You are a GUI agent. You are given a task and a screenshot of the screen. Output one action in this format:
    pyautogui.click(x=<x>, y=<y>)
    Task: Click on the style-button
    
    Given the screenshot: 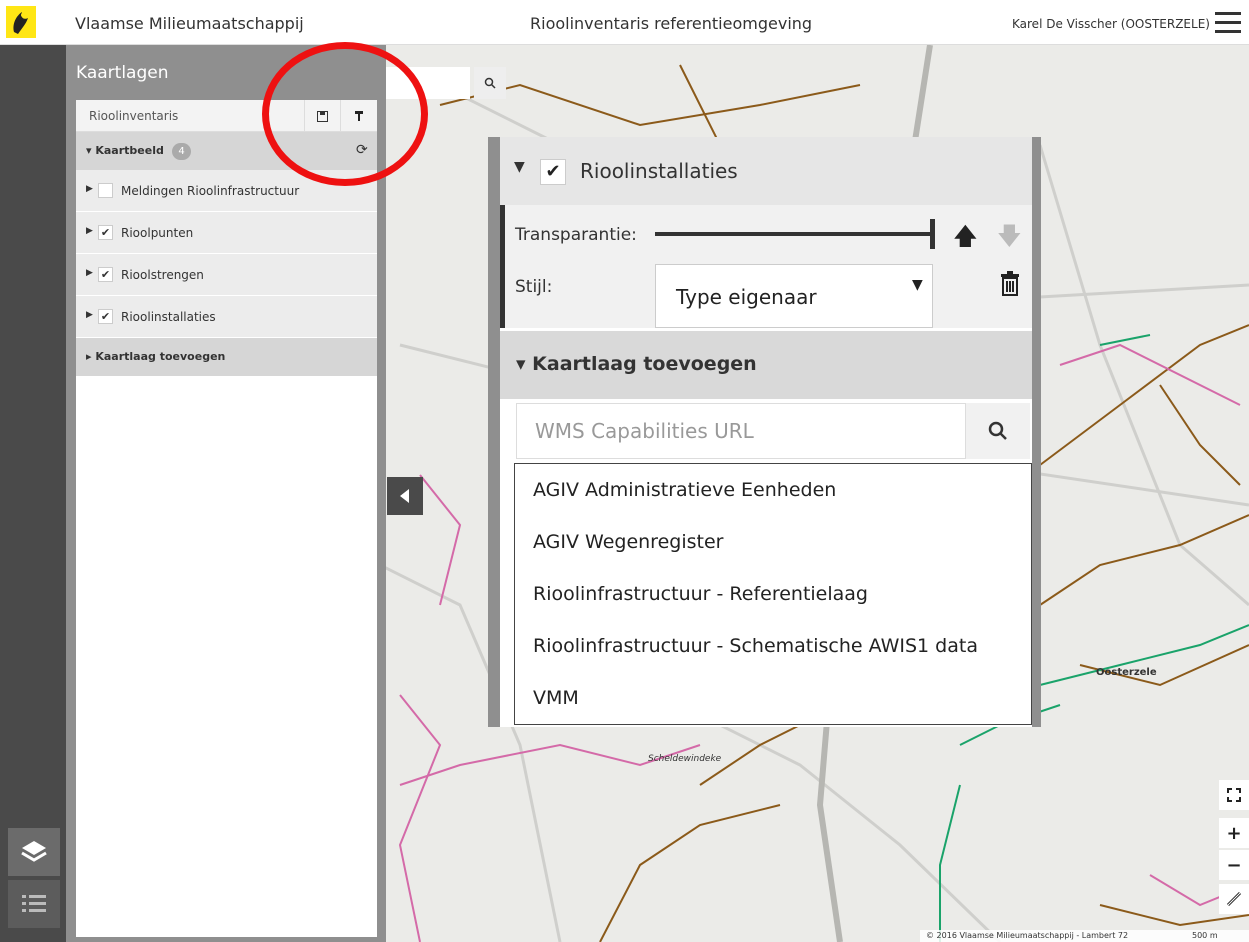 What is the action you would take?
    pyautogui.click(x=358, y=116)
    